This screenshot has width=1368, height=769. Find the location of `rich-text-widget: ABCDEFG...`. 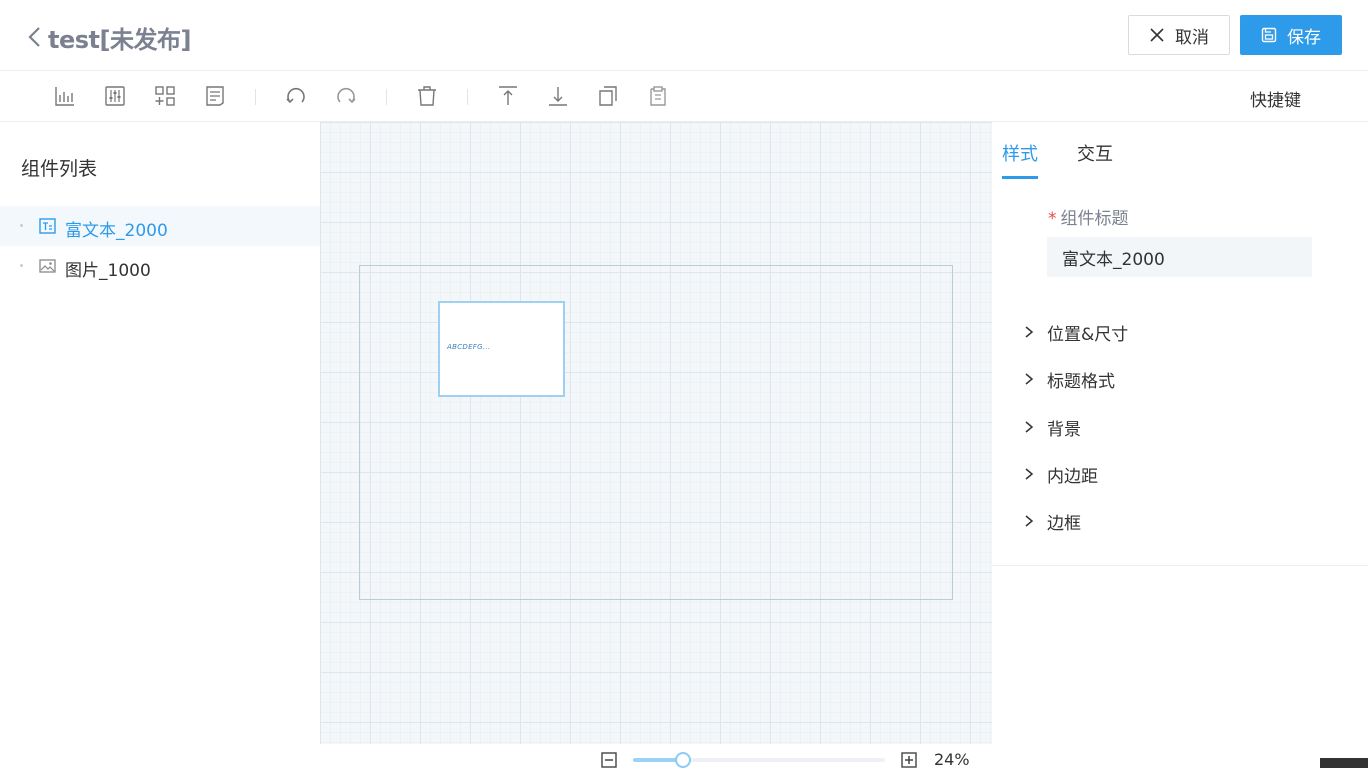

rich-text-widget: ABCDEFG... is located at coordinates (501, 349).